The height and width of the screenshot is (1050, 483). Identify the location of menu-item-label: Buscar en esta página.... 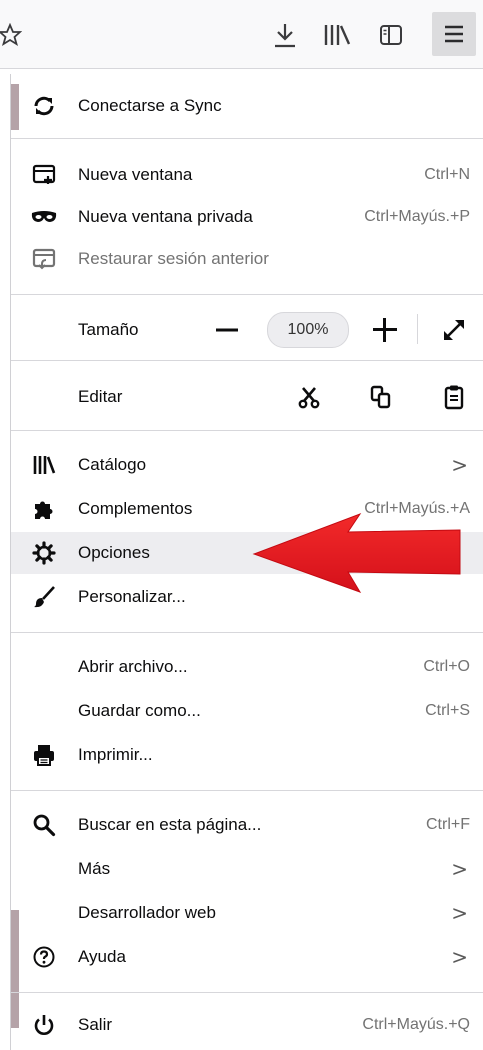
(170, 824).